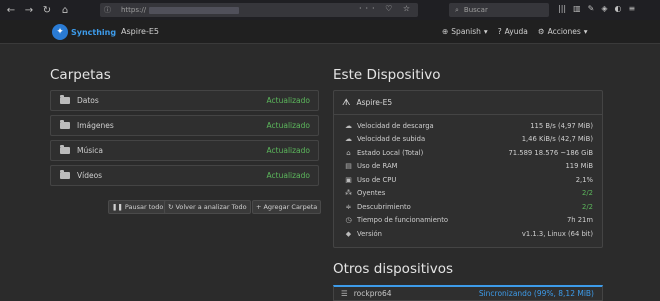 The height and width of the screenshot is (301, 660). What do you see at coordinates (107, 10) in the screenshot?
I see `info-icon: ⓘ` at bounding box center [107, 10].